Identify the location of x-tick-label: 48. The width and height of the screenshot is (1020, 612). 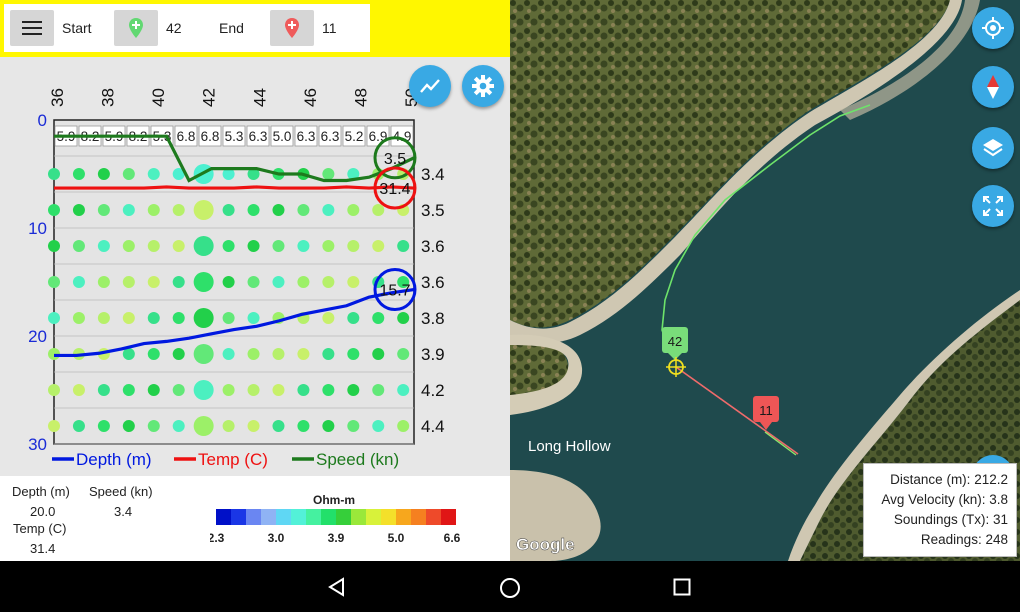
(360, 97).